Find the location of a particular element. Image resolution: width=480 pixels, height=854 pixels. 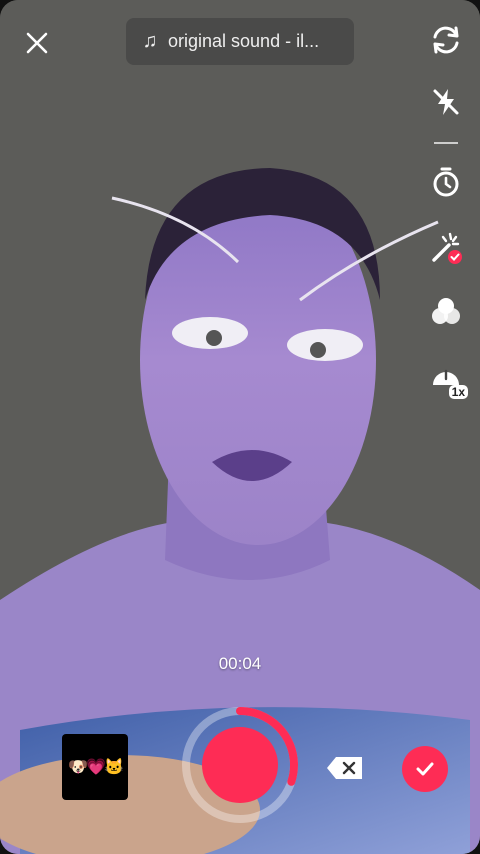

tool-divider is located at coordinates (446, 143).